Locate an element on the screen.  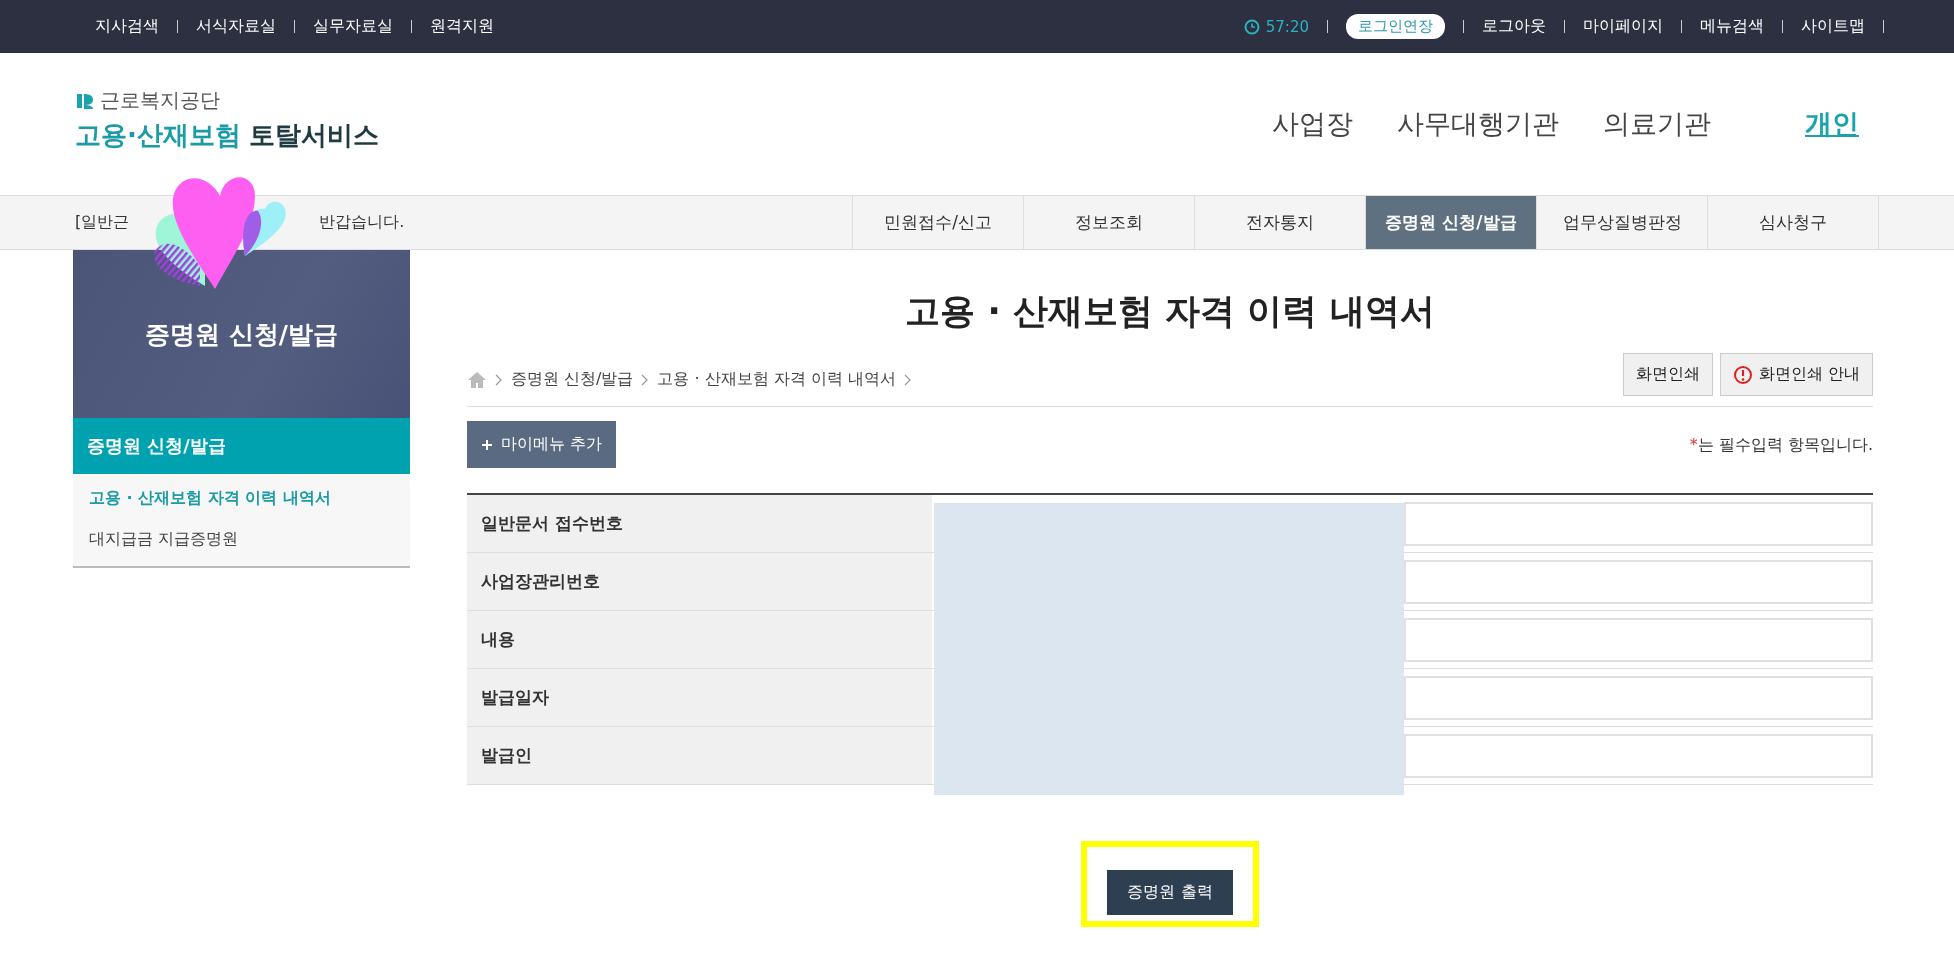
sidebar-item: 대지급금 지급증명원 is located at coordinates (241, 539).